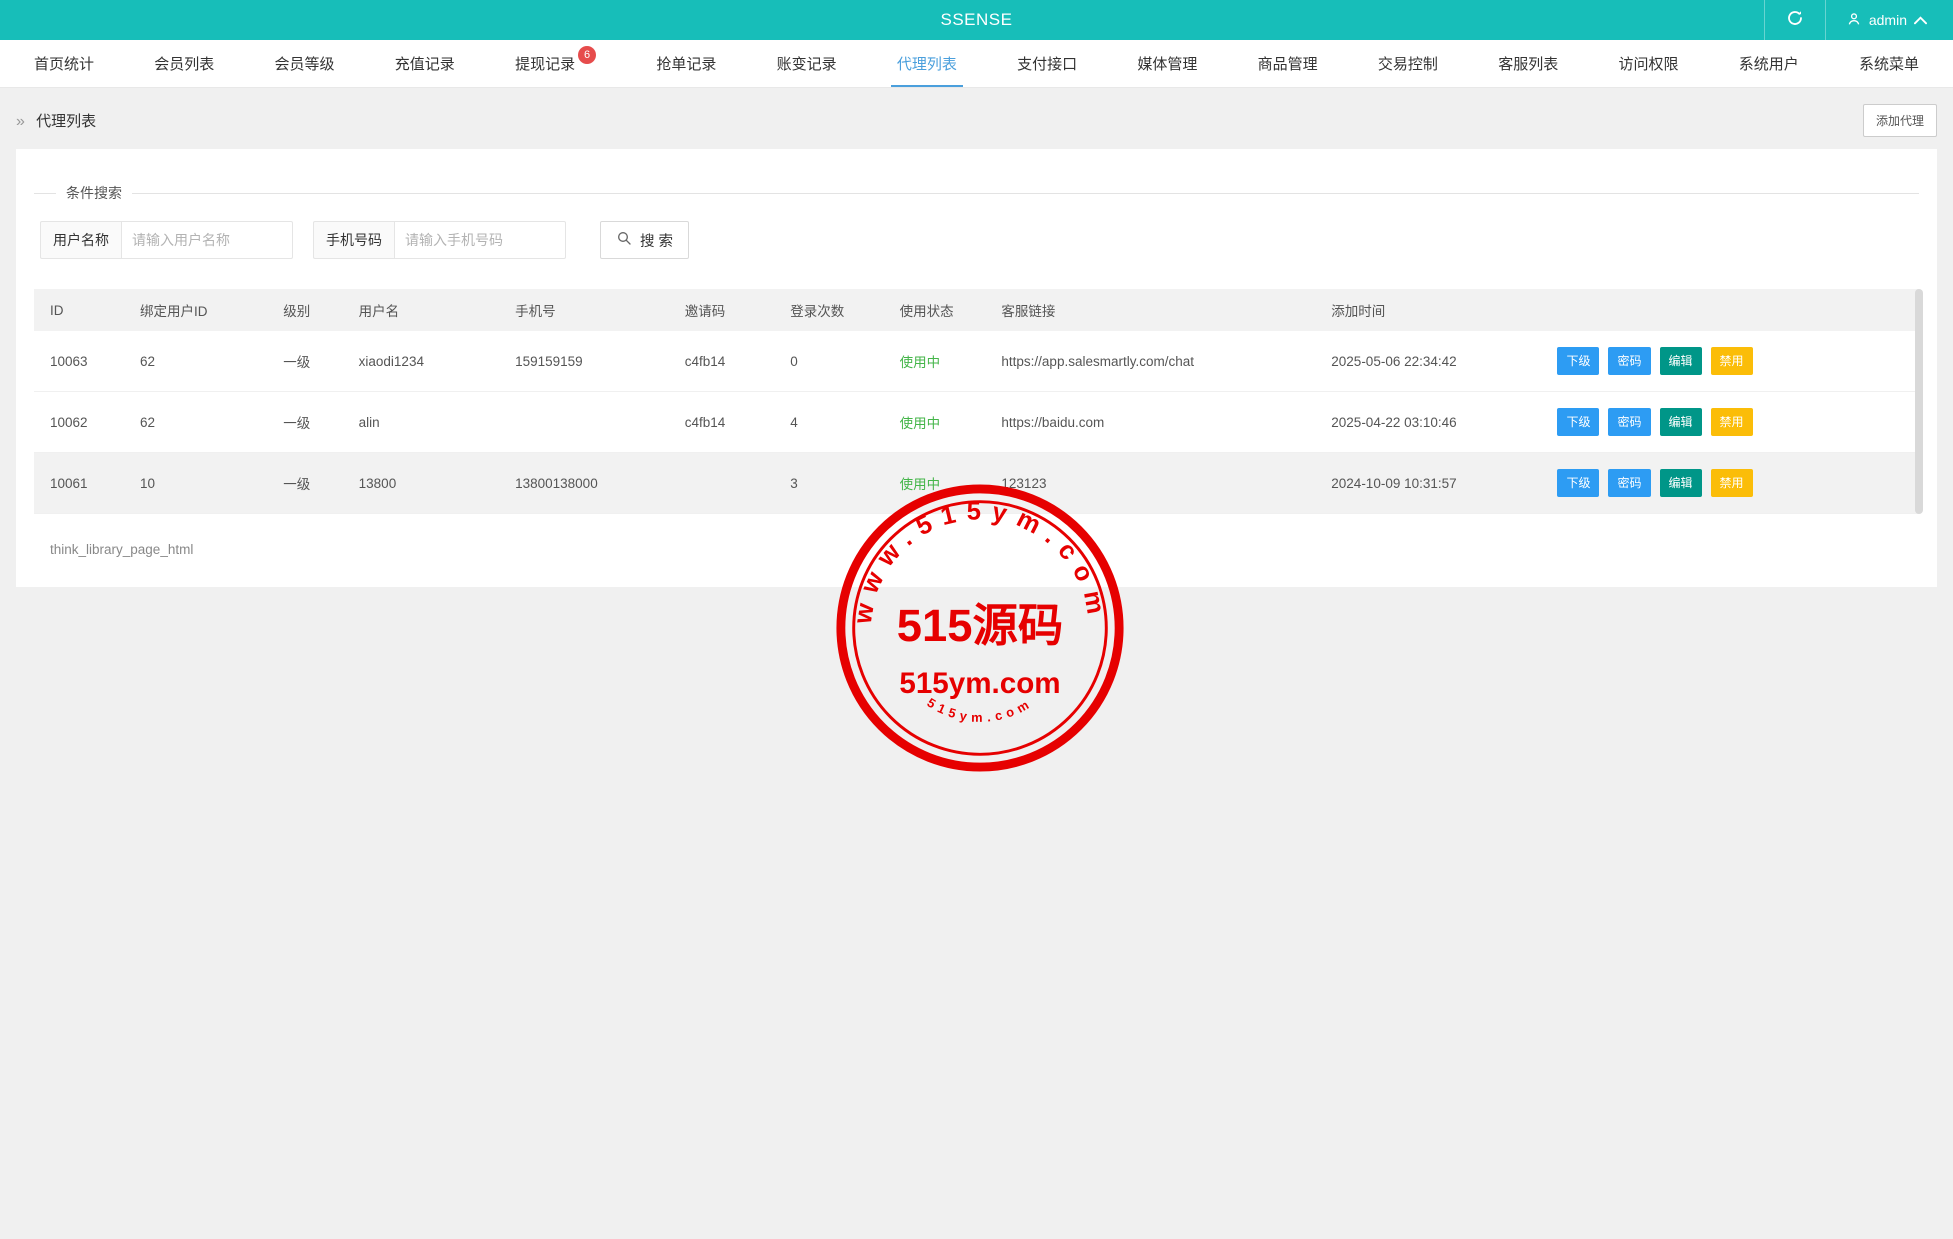 This screenshot has width=1953, height=1239. I want to click on column-header: 客服链接, so click(1158, 310).